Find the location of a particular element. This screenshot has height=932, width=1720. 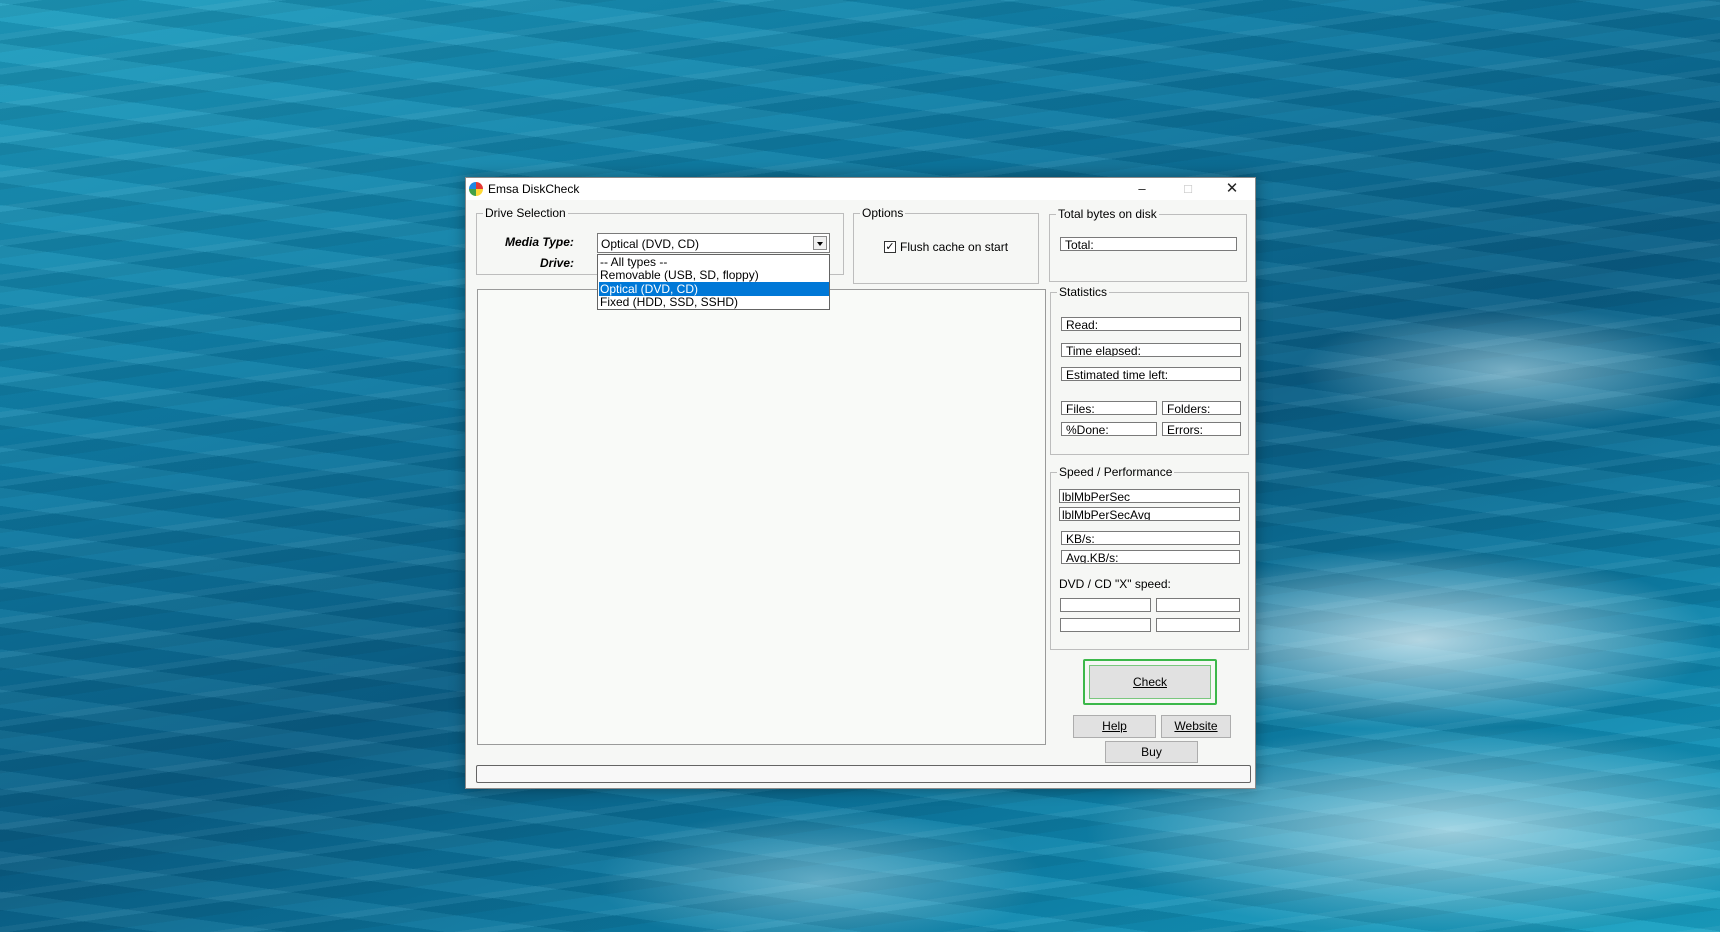

window-title: Emsa DiskCheck is located at coordinates (534, 189).